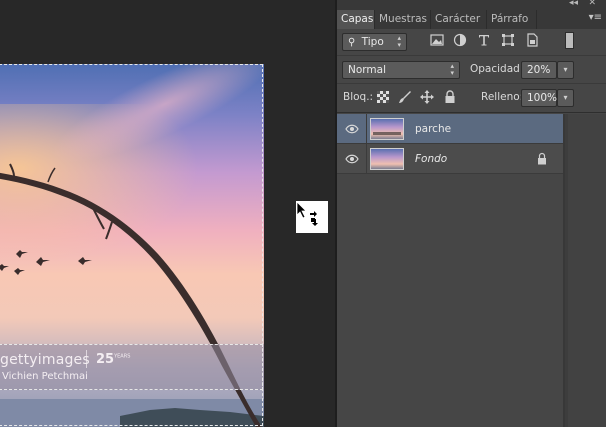 This screenshot has width=606, height=427. What do you see at coordinates (532, 40) in the screenshot?
I see `smart-object-filter-icon` at bounding box center [532, 40].